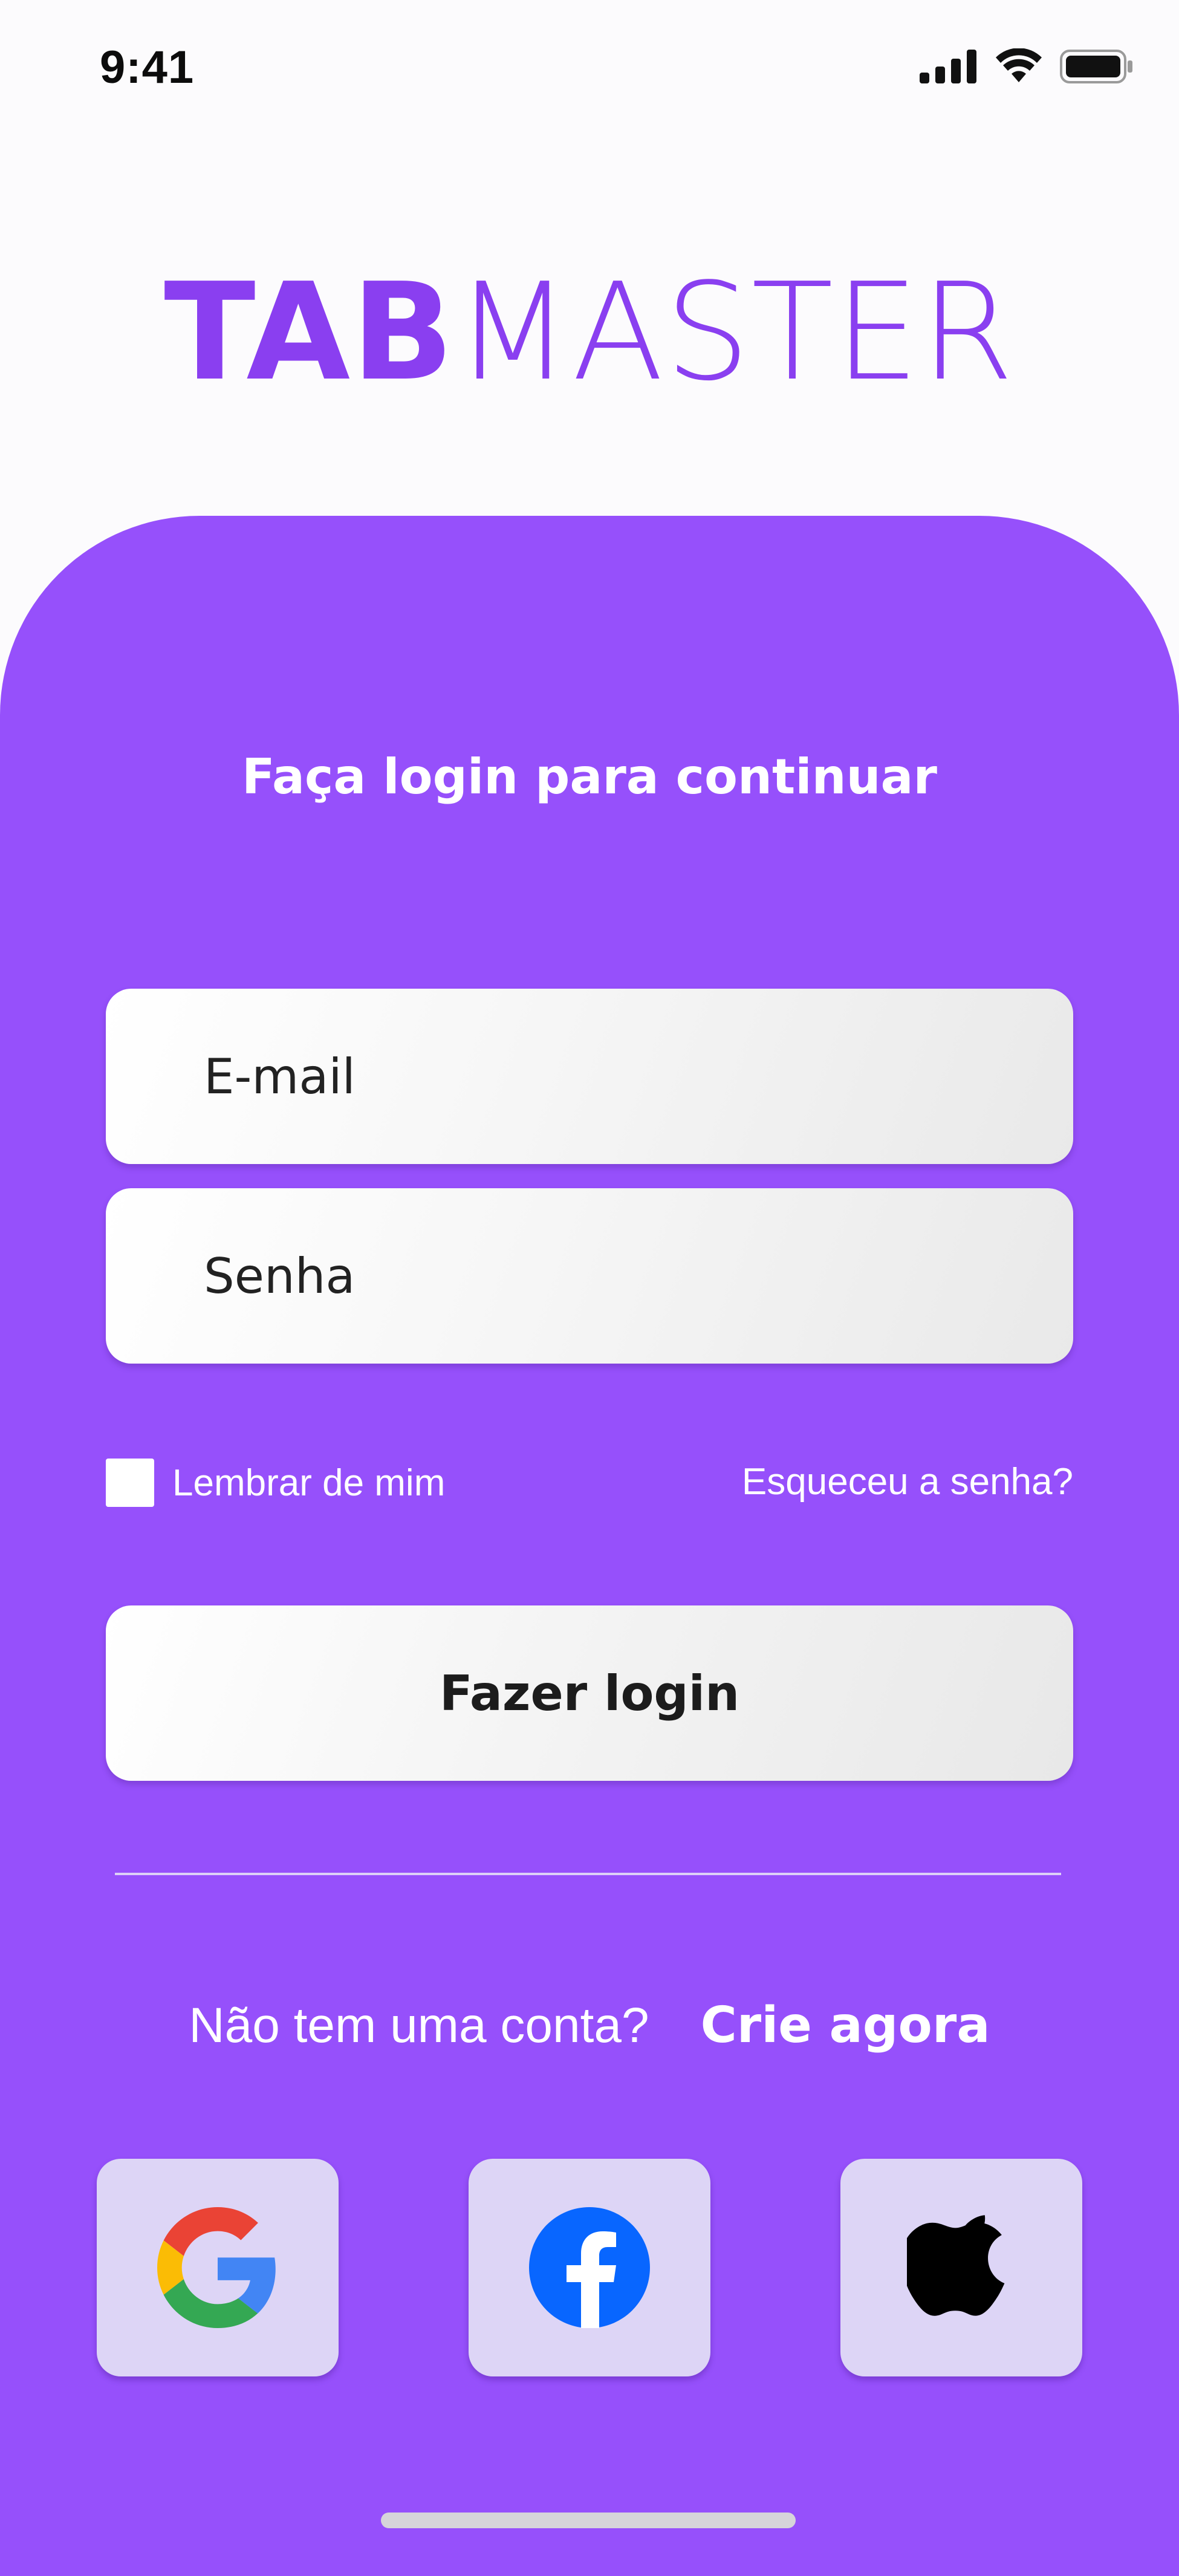 The height and width of the screenshot is (2576, 1179). Describe the element at coordinates (419, 2026) in the screenshot. I see `signup-question: Não tem uma conta?` at that location.